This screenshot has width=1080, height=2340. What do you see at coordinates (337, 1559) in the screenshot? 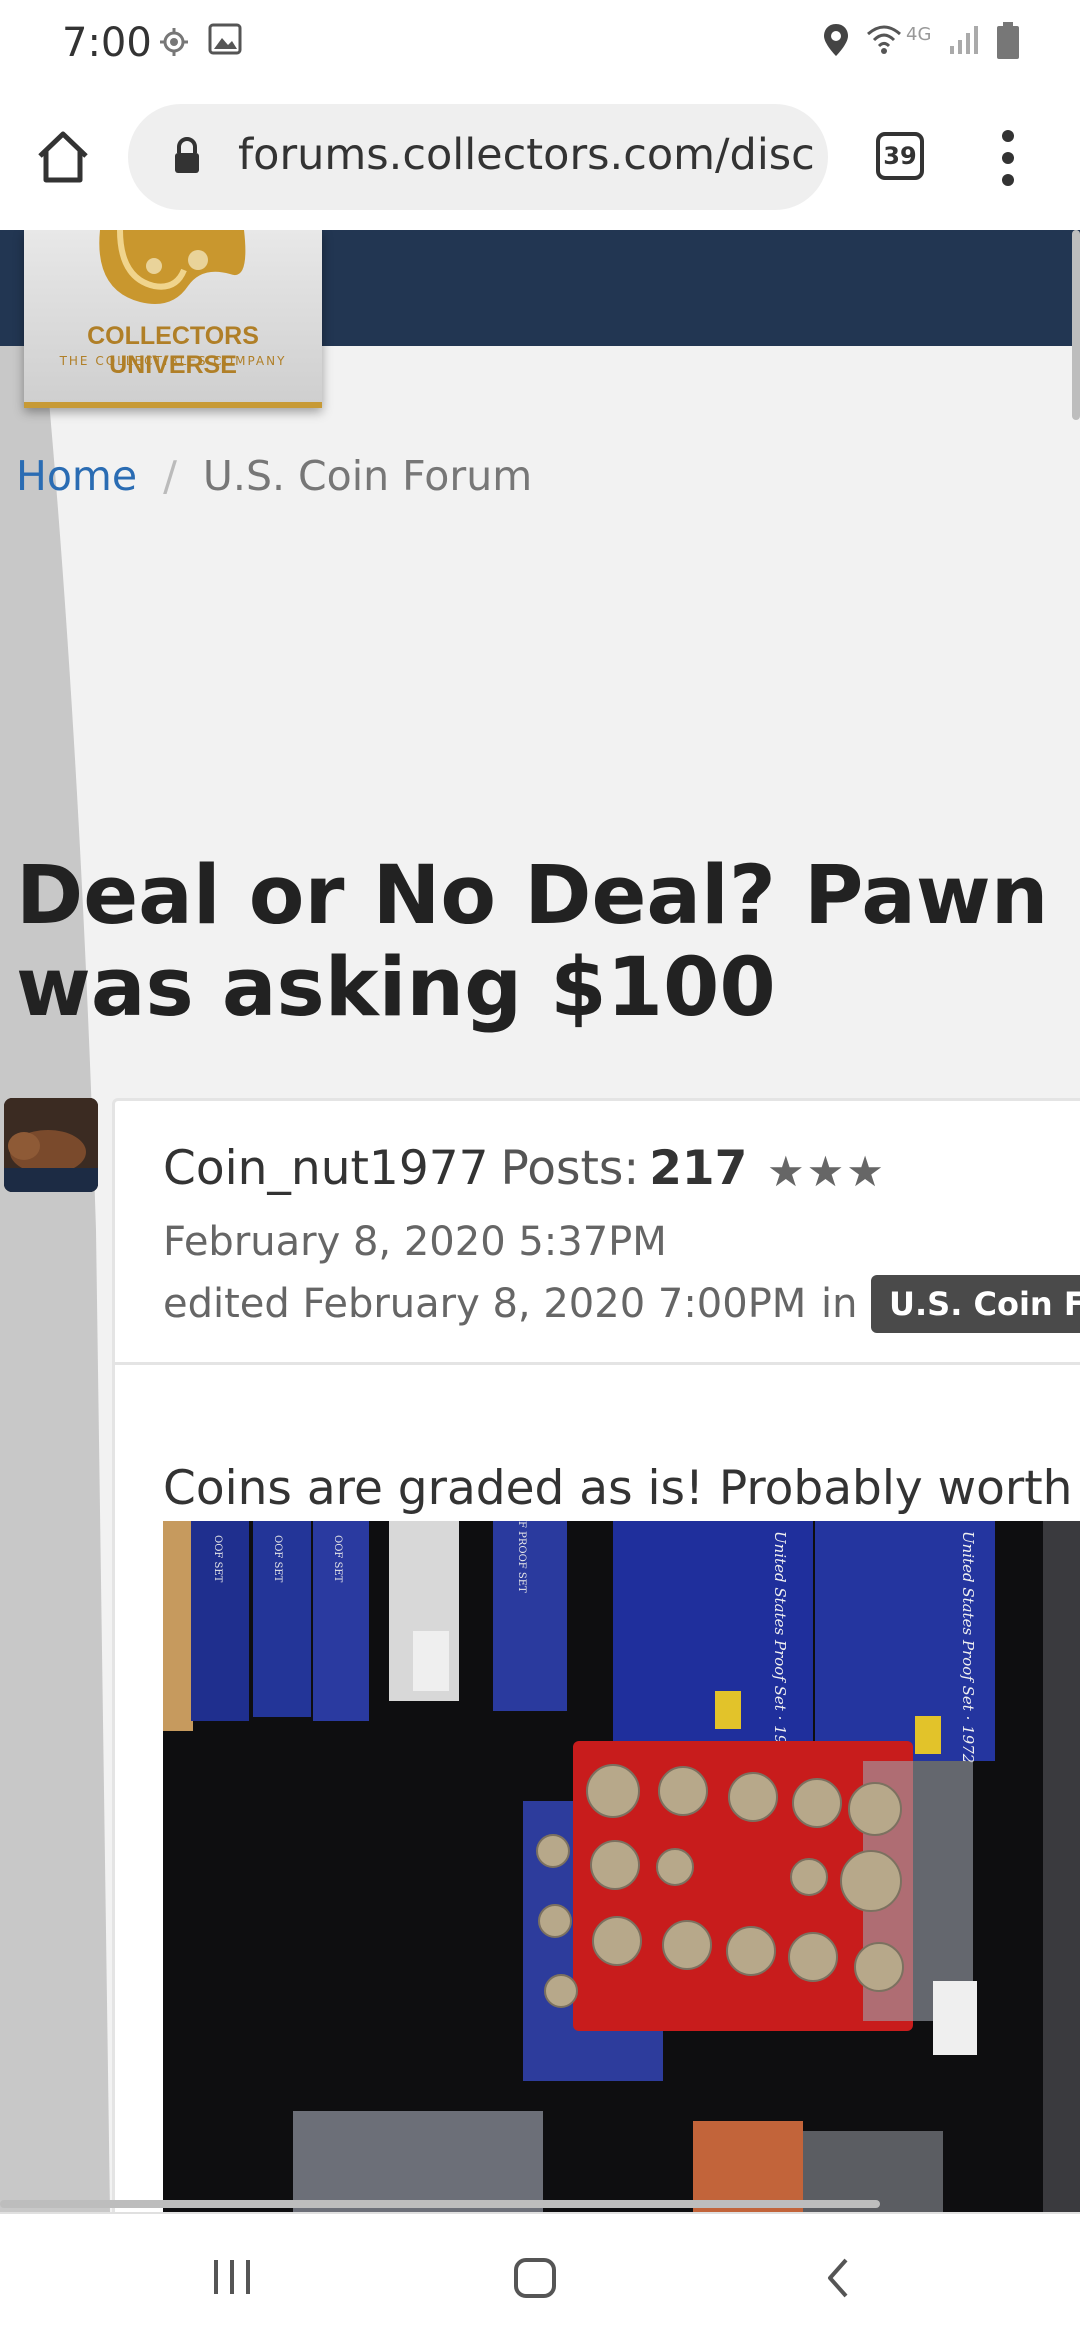
I see `photo-box-label-3: OOF SET` at bounding box center [337, 1559].